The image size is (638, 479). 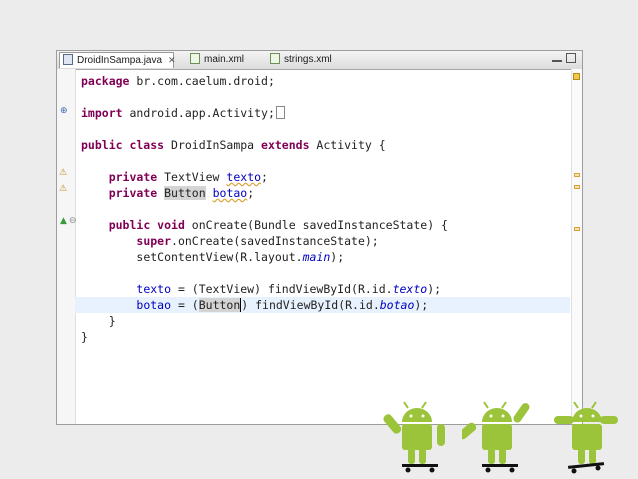 I want to click on token: public void, so click(x=146, y=225).